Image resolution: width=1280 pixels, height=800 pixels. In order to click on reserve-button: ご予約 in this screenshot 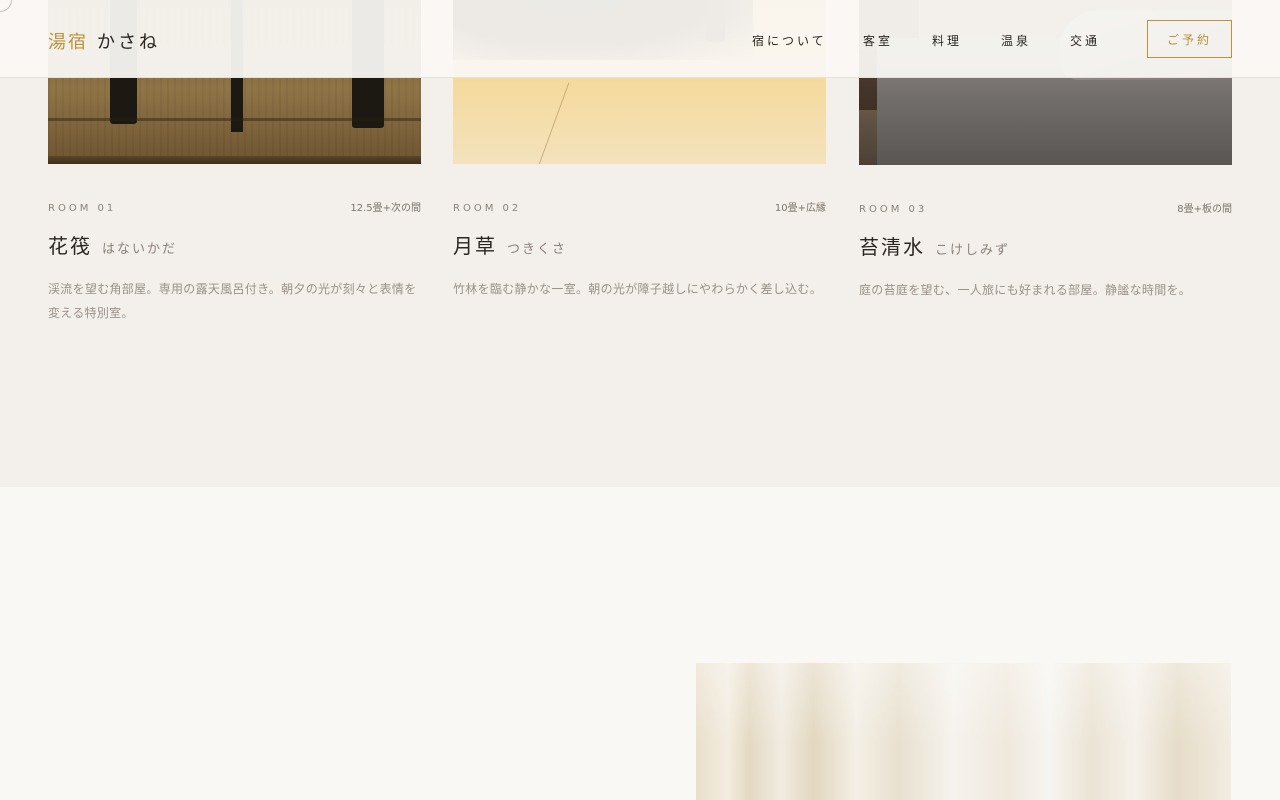, I will do `click(1189, 39)`.